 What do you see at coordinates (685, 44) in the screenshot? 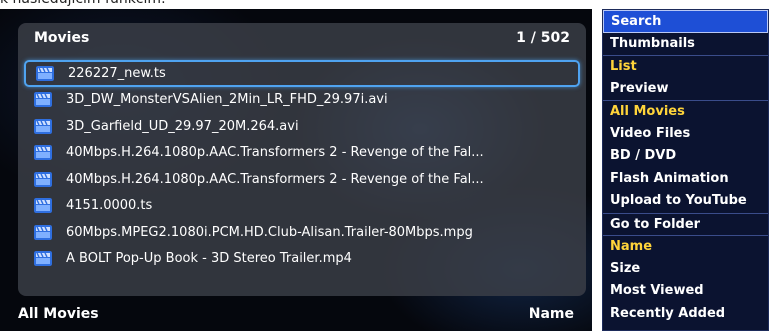
I see `menu-item-thumbnails: Thumbnails` at bounding box center [685, 44].